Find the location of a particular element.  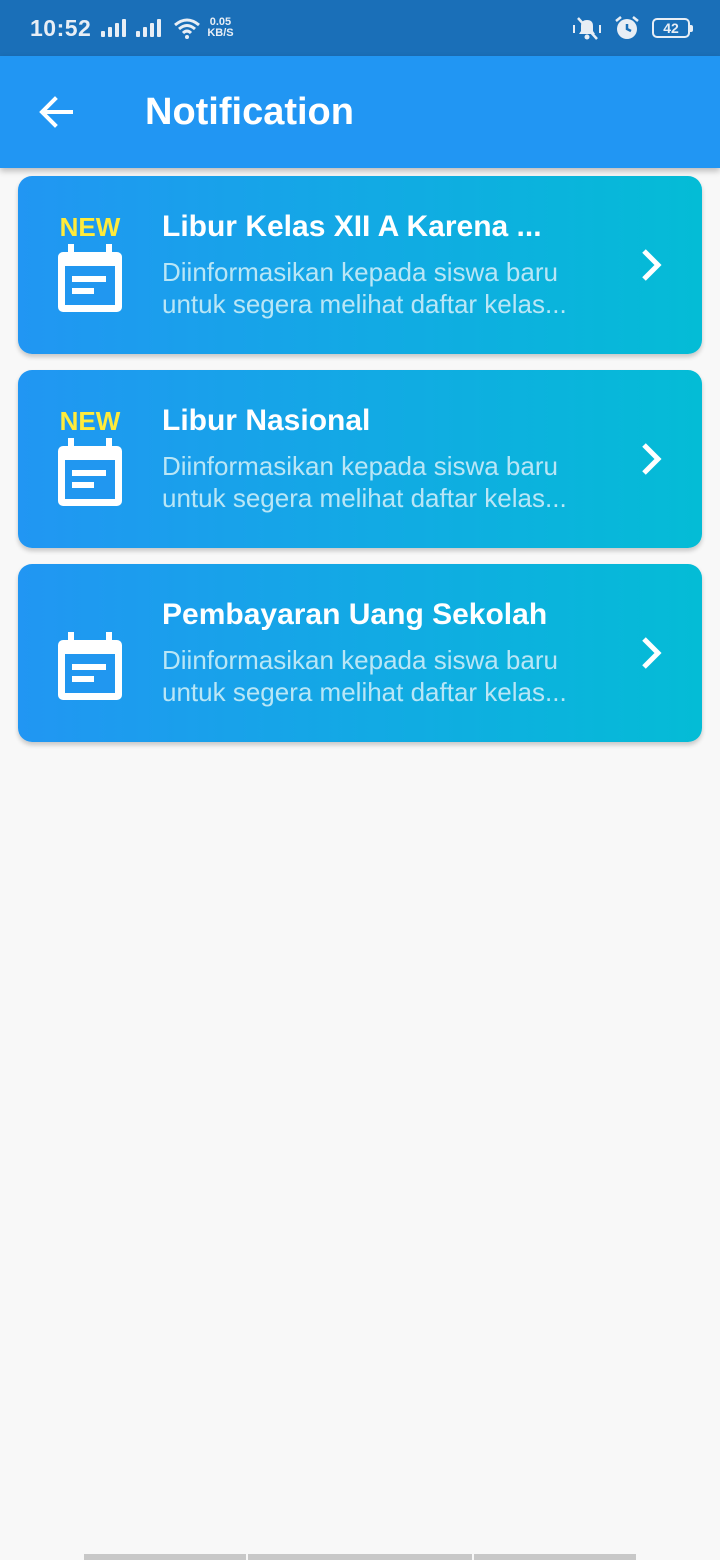

status-icons: 42 is located at coordinates (632, 28).